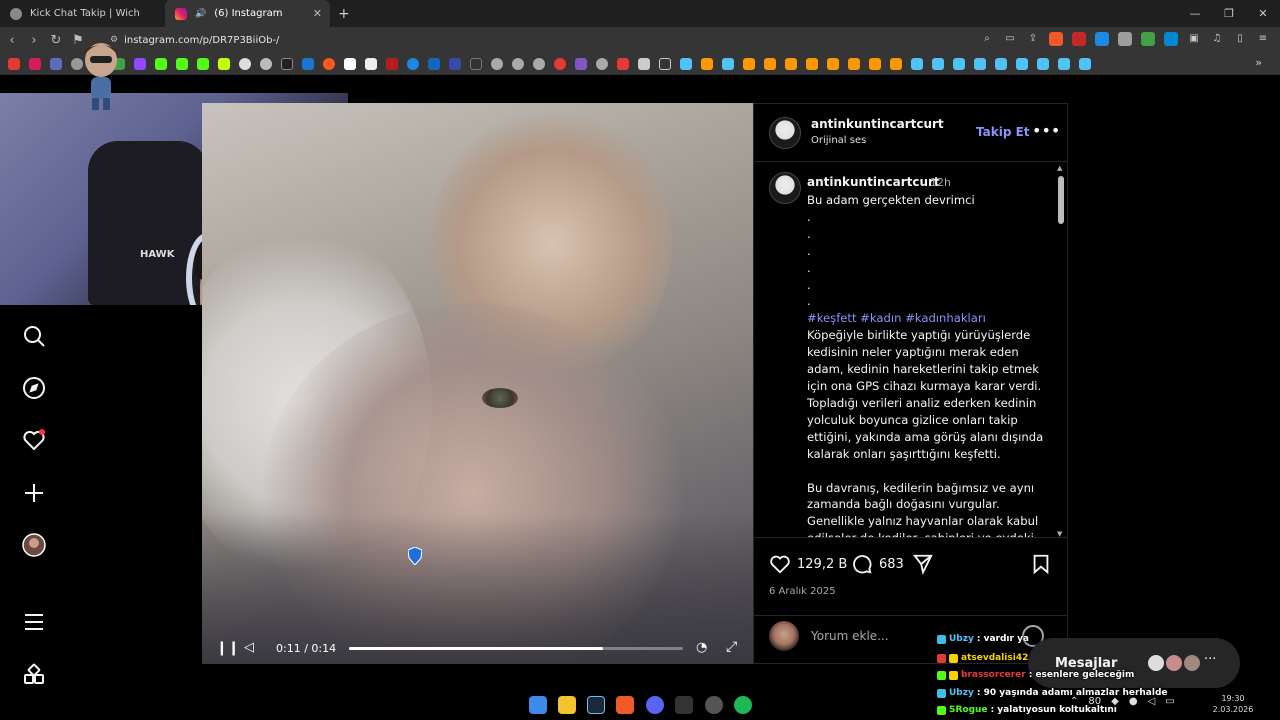 The image size is (1280, 720). What do you see at coordinates (1003, 132) in the screenshot?
I see `follow-button: Takip Et` at bounding box center [1003, 132].